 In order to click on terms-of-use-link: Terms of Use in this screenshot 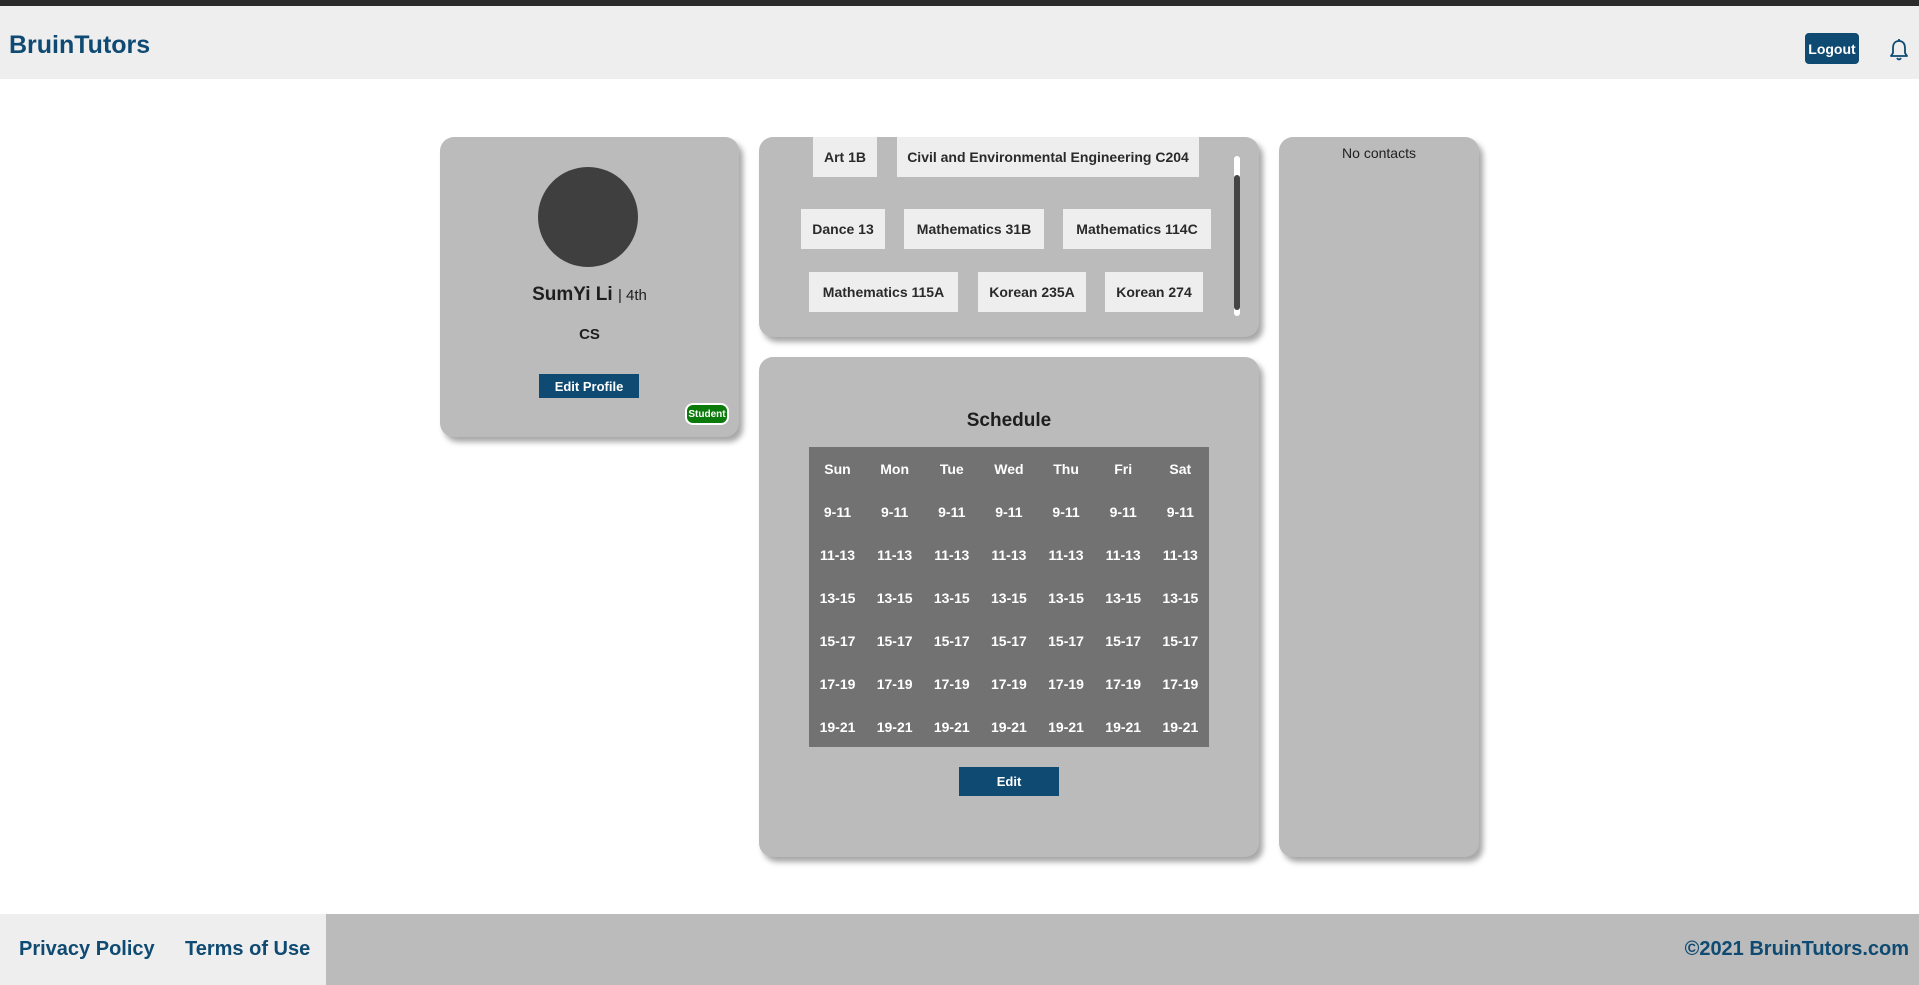, I will do `click(247, 949)`.